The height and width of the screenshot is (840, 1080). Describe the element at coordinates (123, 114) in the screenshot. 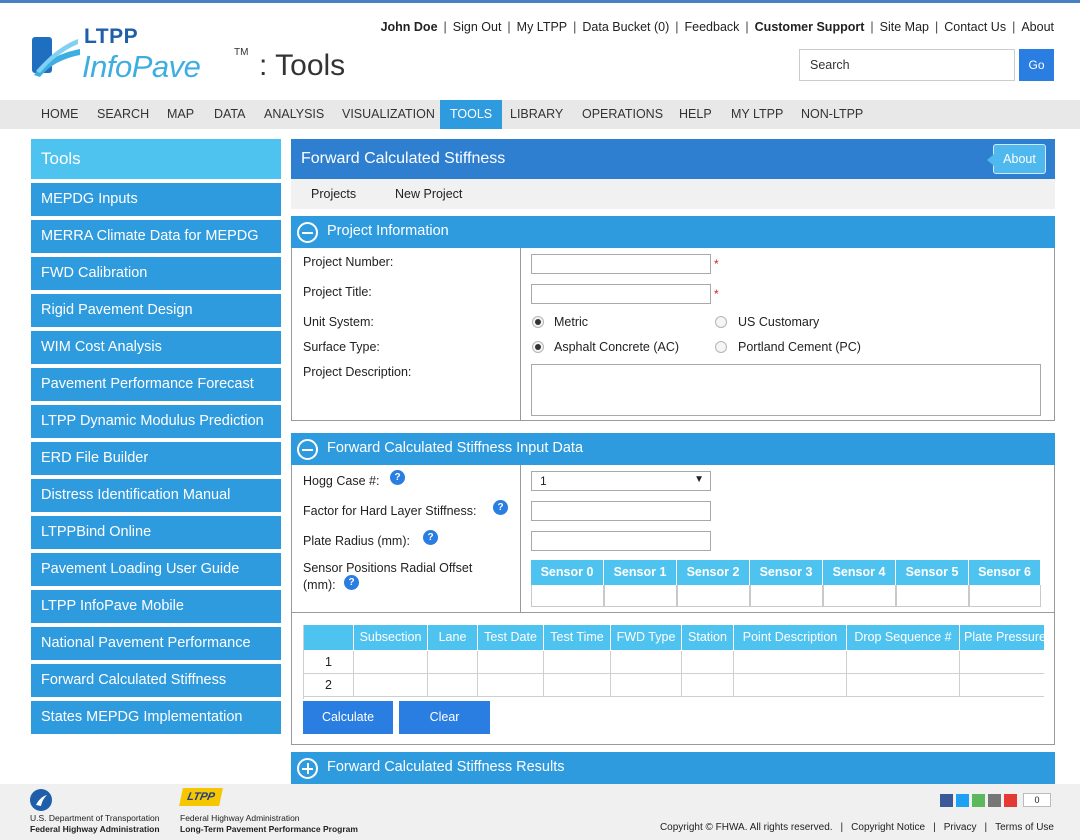

I see `nav-search: SEARCH` at that location.